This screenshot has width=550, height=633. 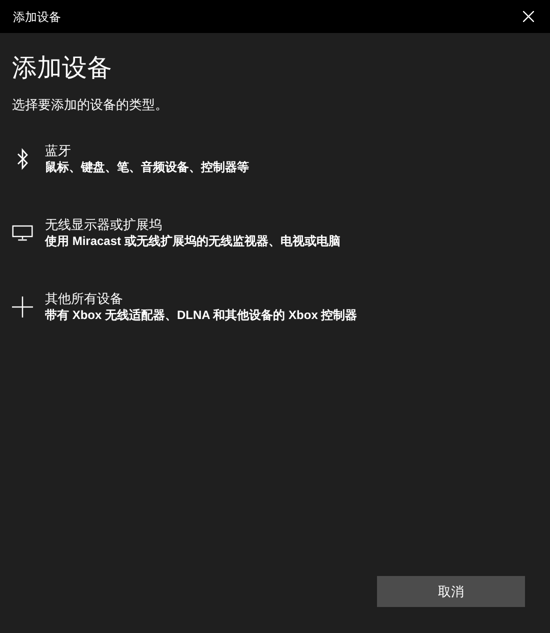 I want to click on cancel-button: 取消, so click(x=451, y=591).